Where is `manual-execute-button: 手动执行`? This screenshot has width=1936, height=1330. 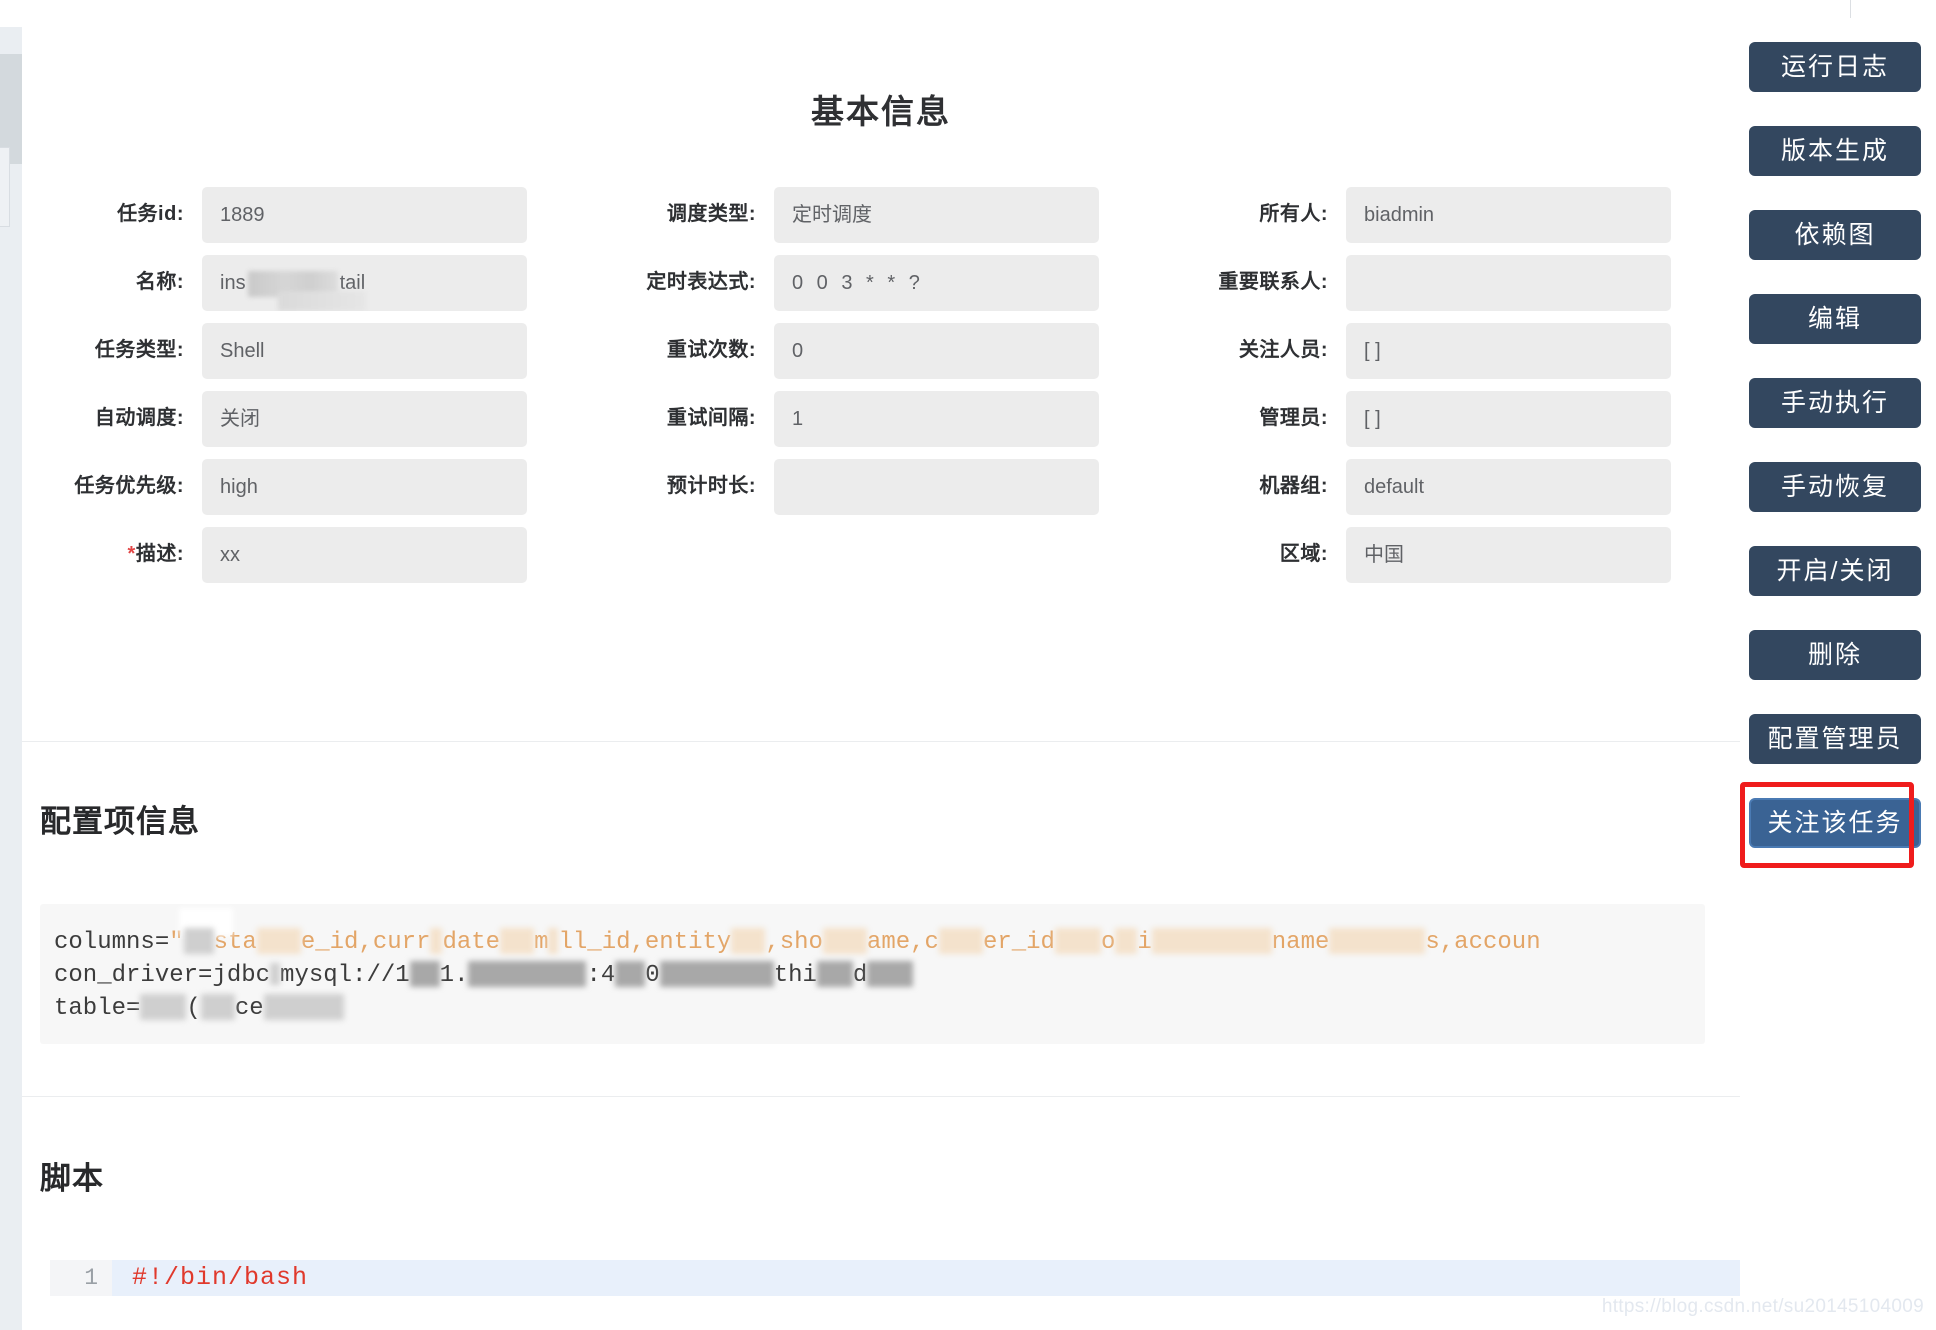 manual-execute-button: 手动执行 is located at coordinates (1835, 403).